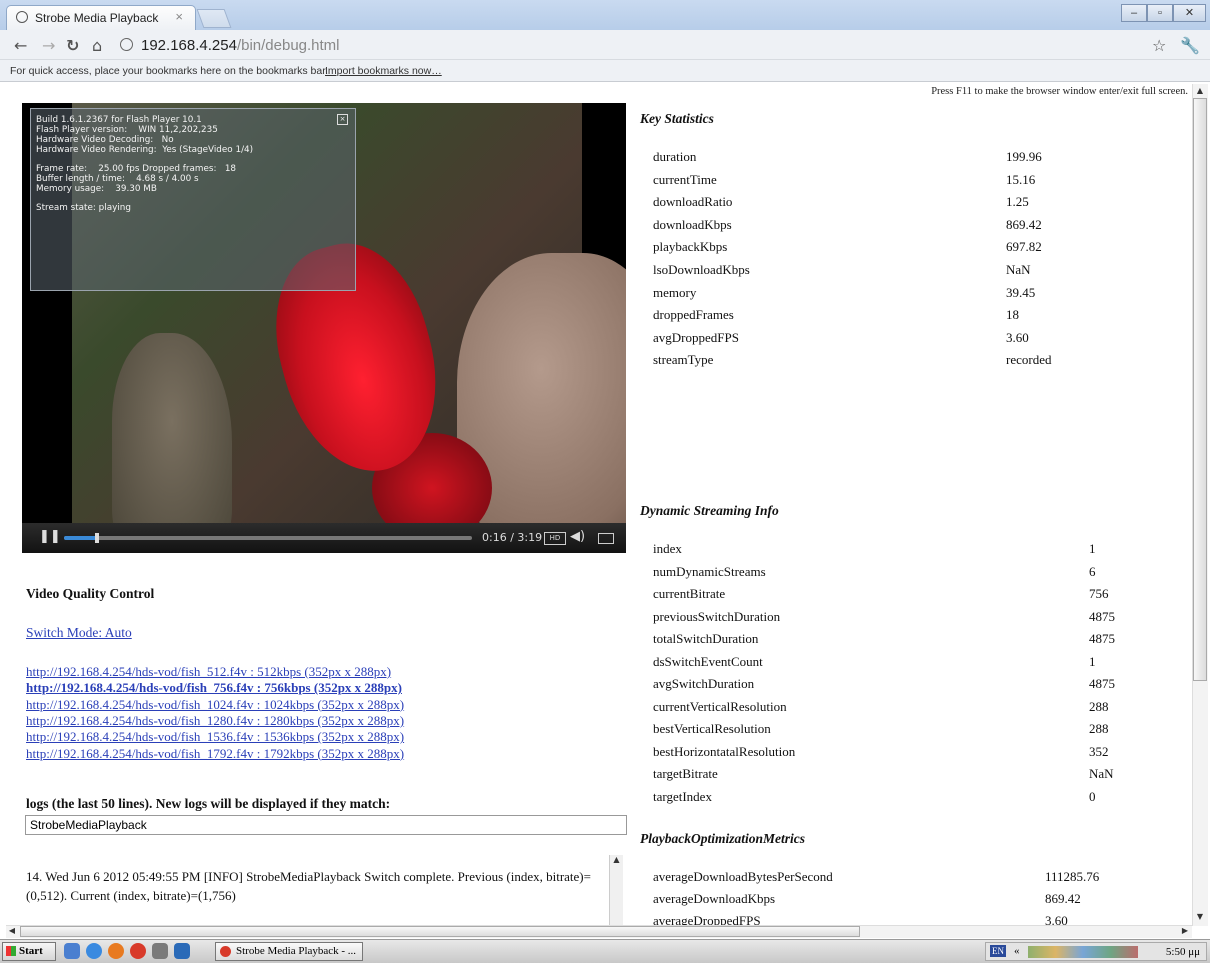 Image resolution: width=1210 pixels, height=963 pixels. Describe the element at coordinates (717, 616) in the screenshot. I see `stat-key: previousSwitchDuration` at that location.